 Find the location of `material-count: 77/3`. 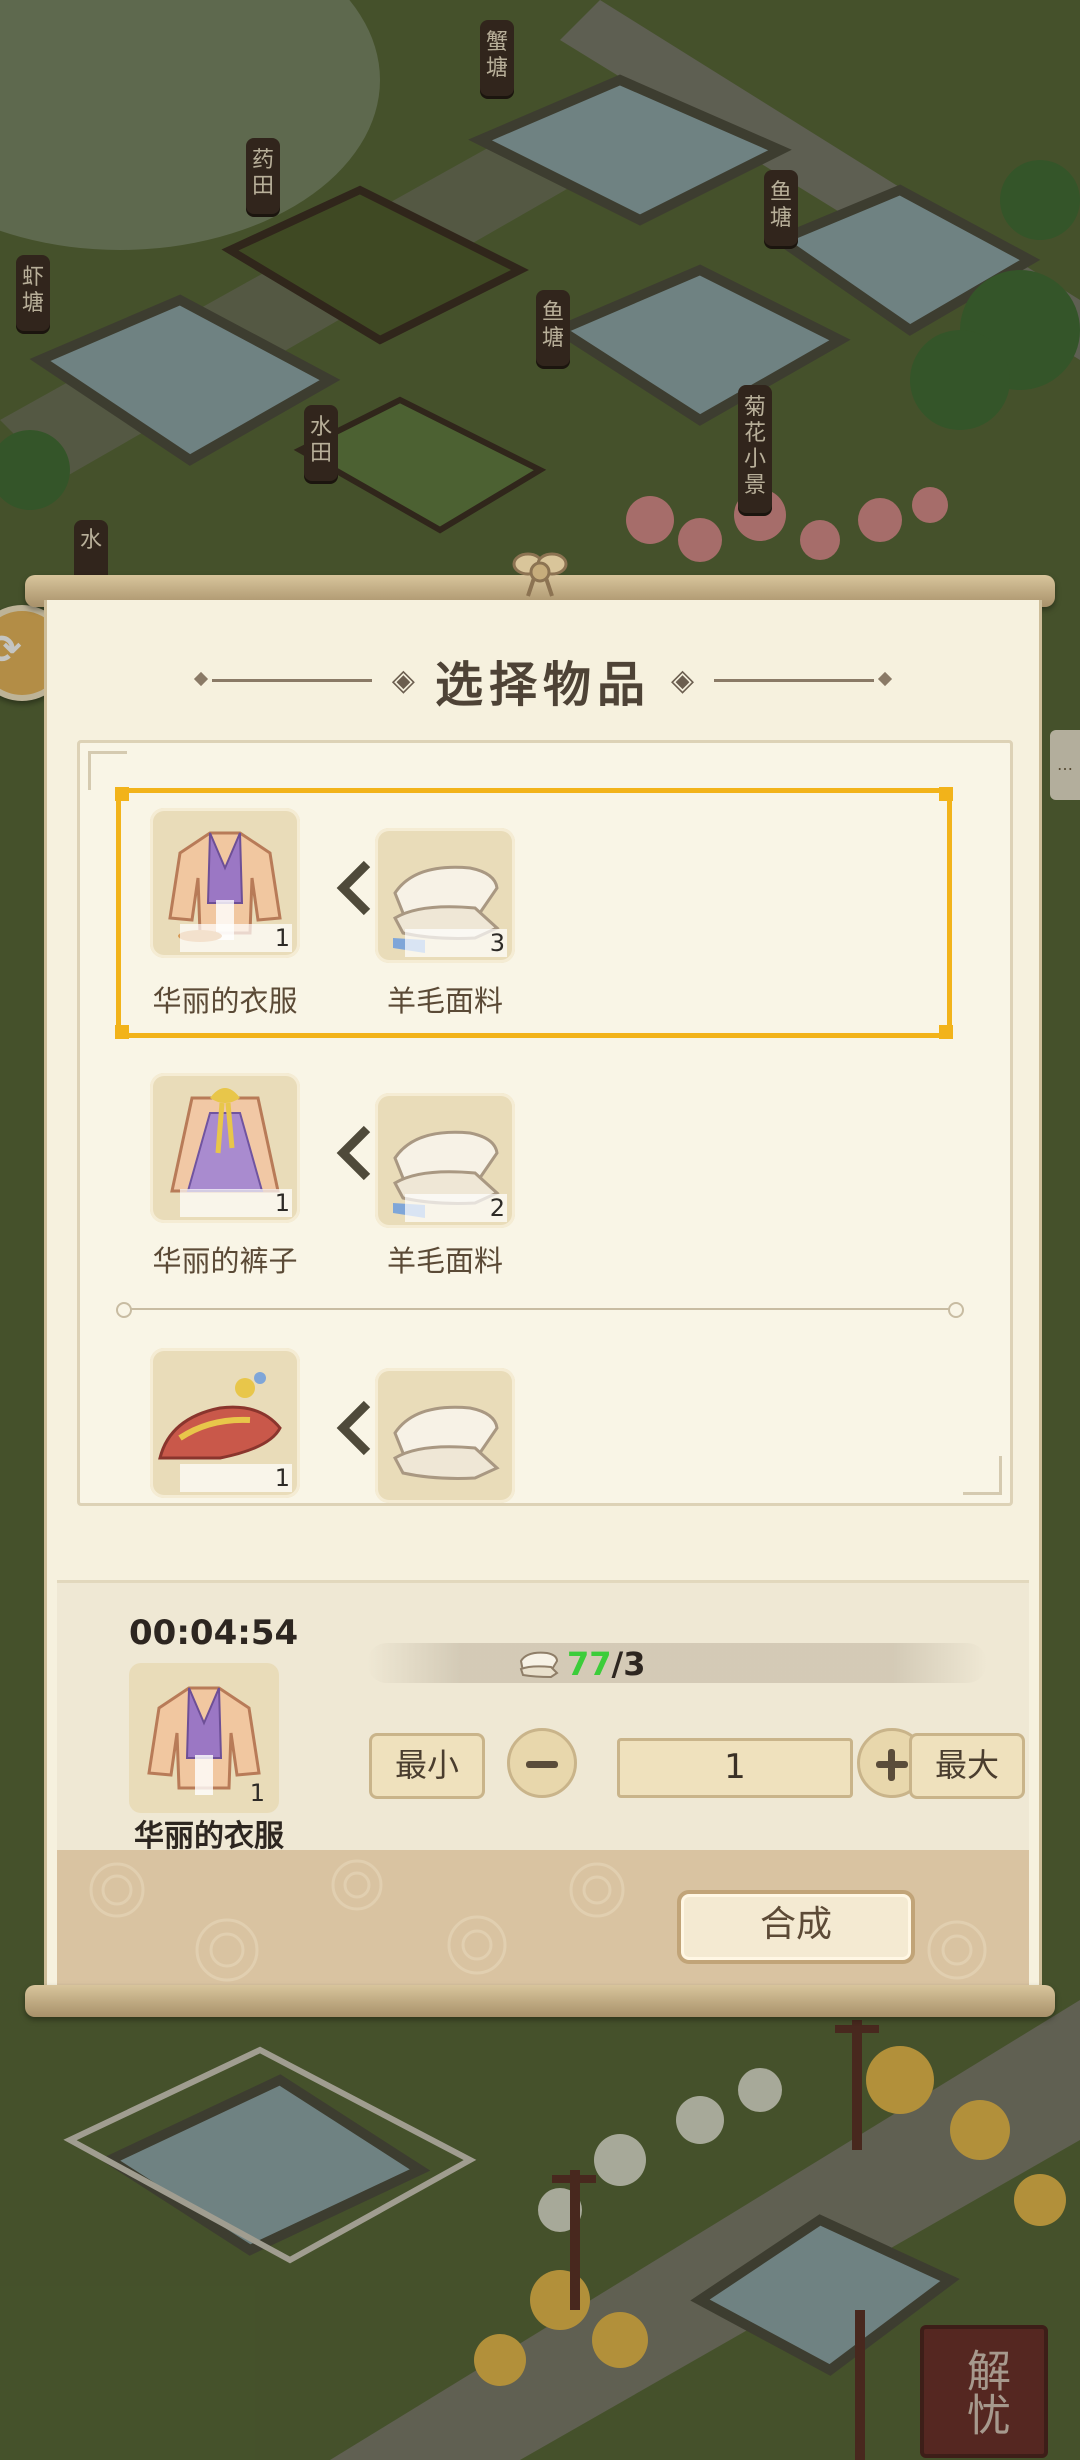

material-count: 77/3 is located at coordinates (606, 1664).